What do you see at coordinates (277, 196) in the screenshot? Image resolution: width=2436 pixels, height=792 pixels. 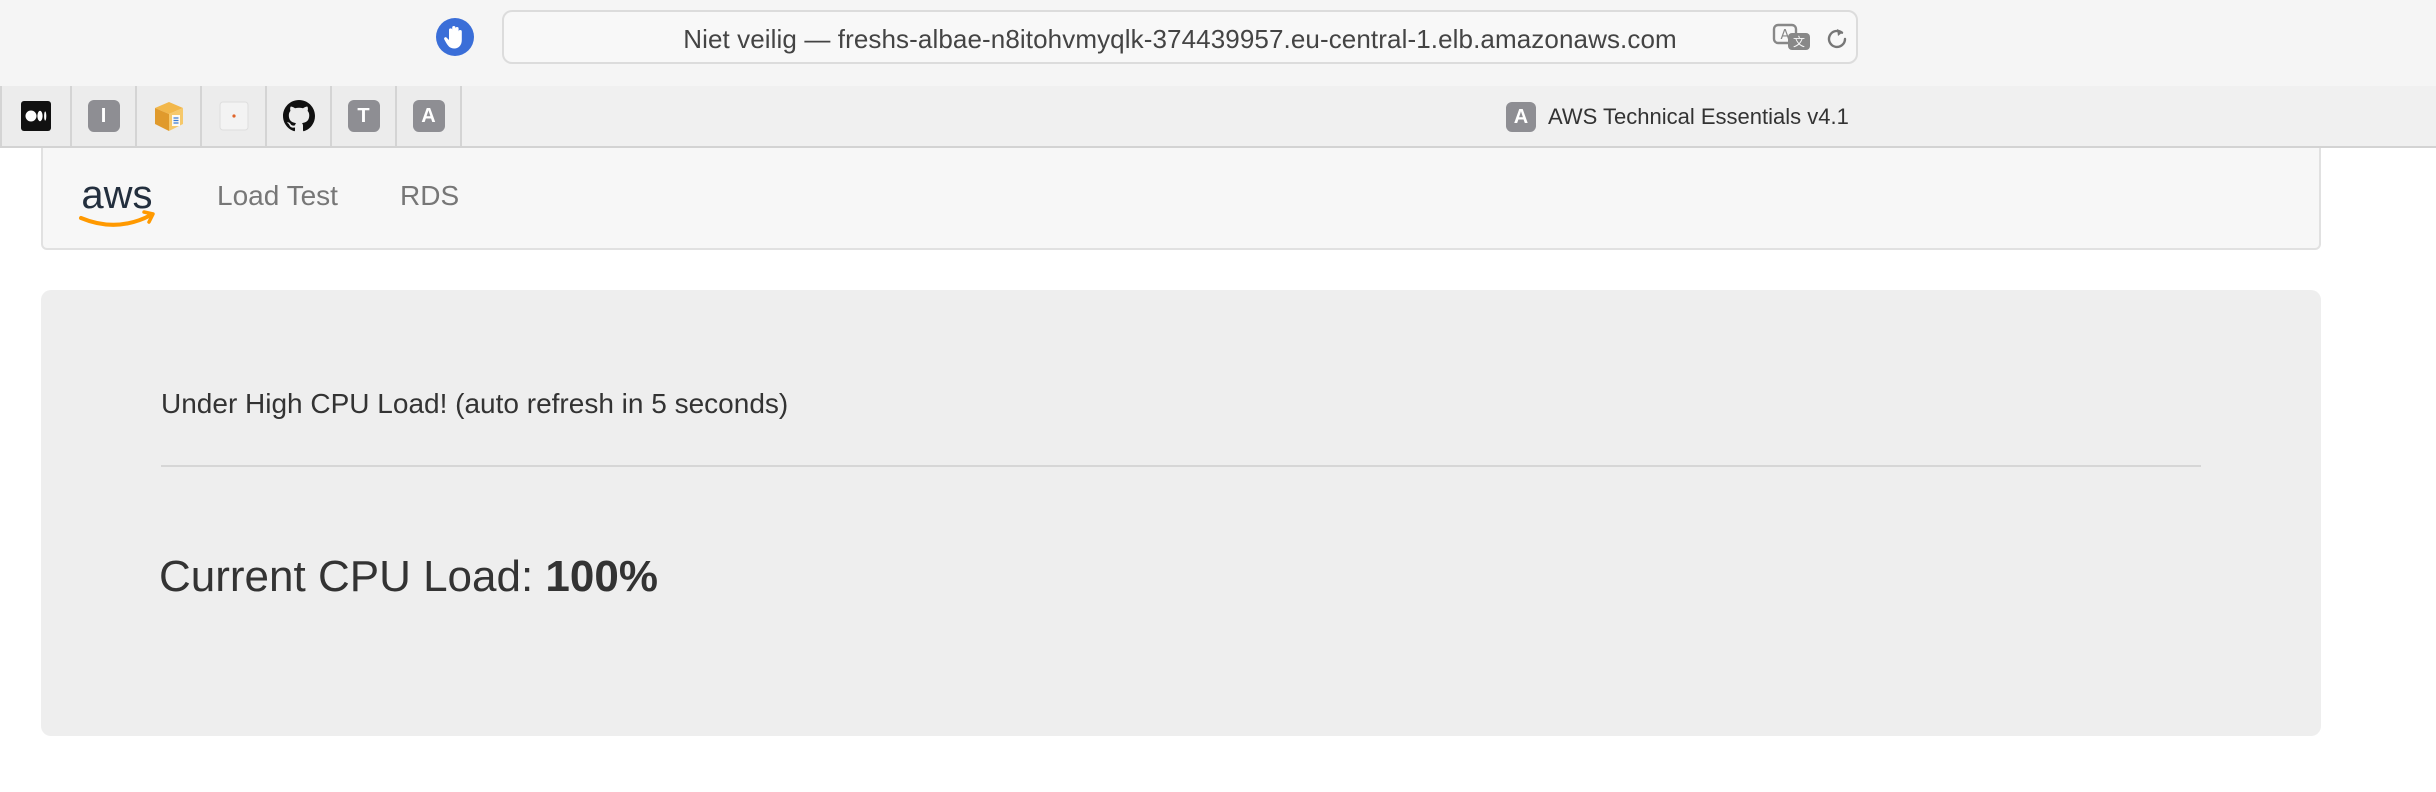 I see `nav-link-load-test: Load Test` at bounding box center [277, 196].